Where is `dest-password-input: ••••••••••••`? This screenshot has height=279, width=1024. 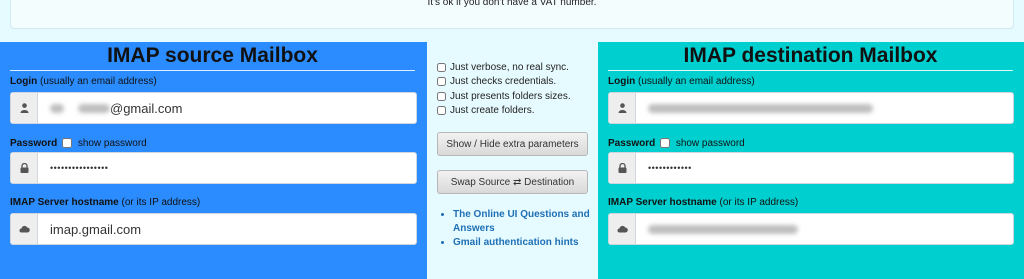
dest-password-input: •••••••••••• is located at coordinates (824, 168).